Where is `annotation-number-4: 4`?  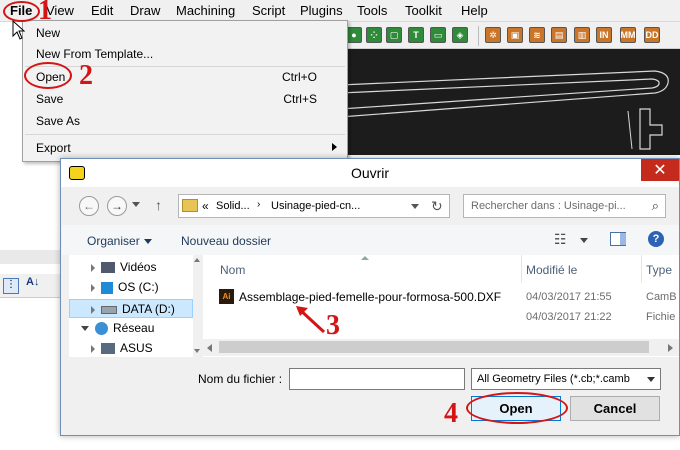
annotation-number-4: 4 is located at coordinates (451, 413).